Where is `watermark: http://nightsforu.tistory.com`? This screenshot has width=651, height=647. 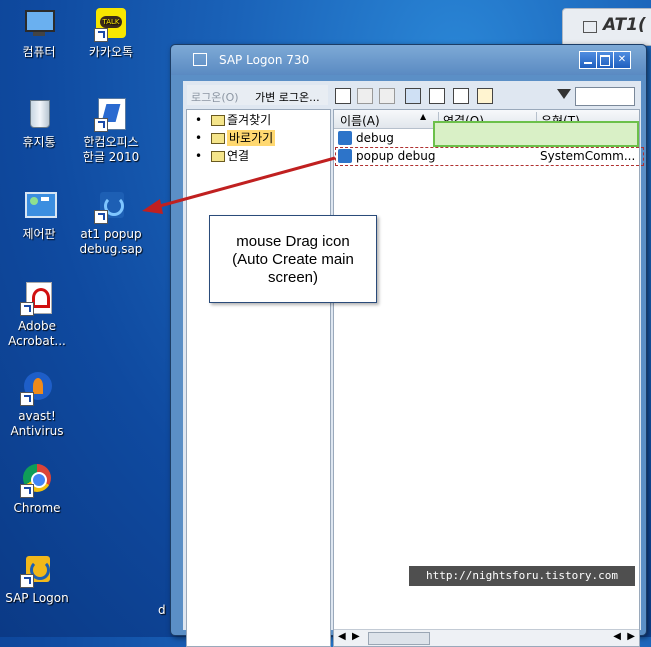 watermark: http://nightsforu.tistory.com is located at coordinates (522, 576).